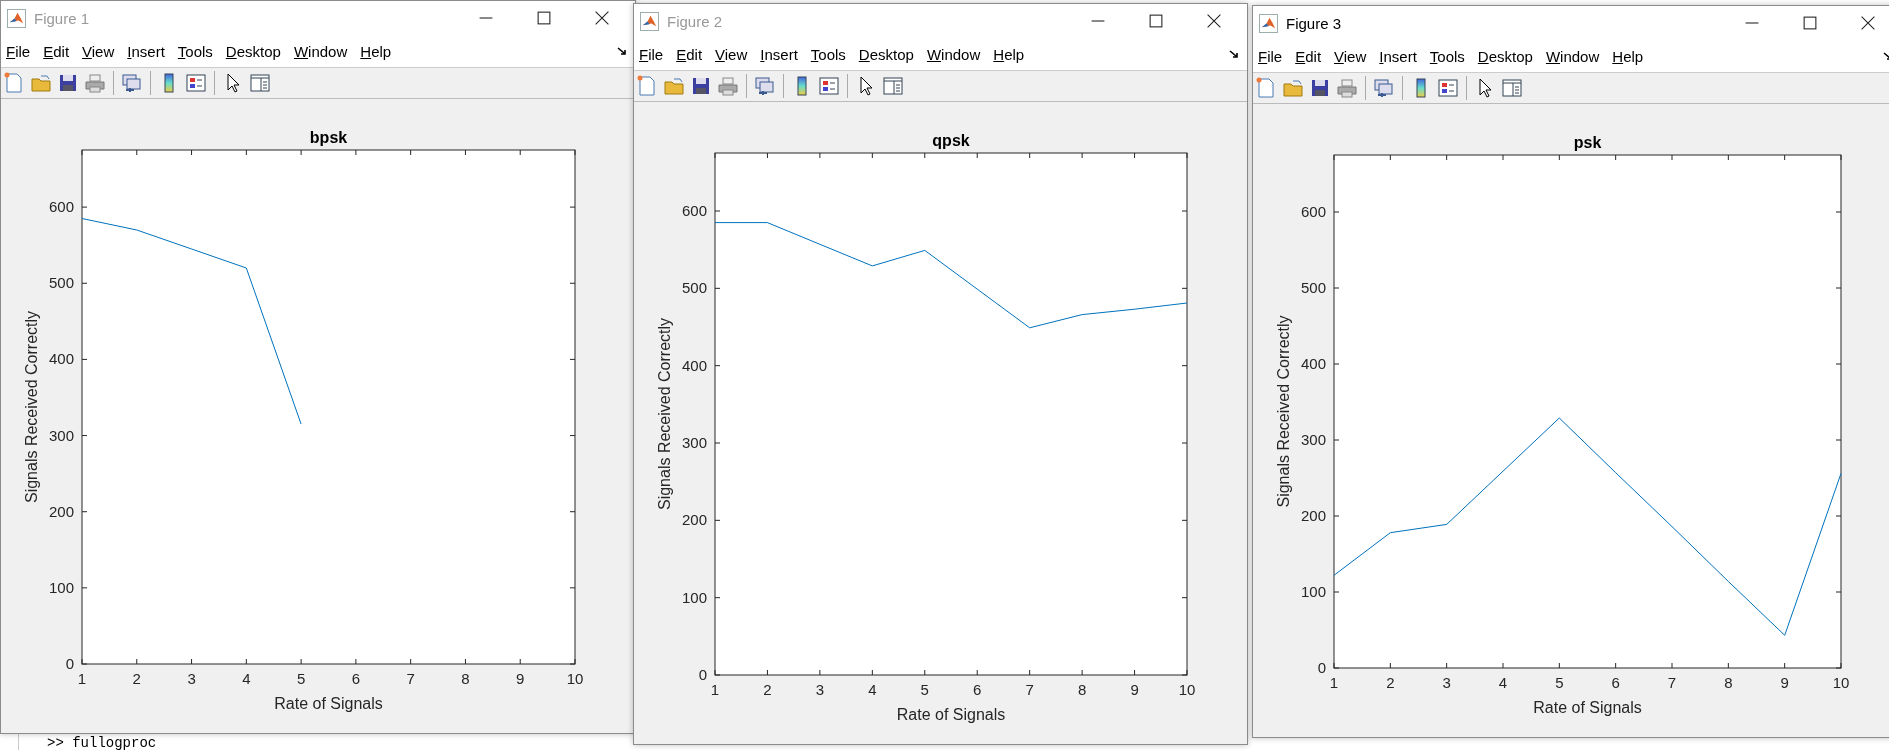  Describe the element at coordinates (1587, 142) in the screenshot. I see `chart-title: psk` at that location.